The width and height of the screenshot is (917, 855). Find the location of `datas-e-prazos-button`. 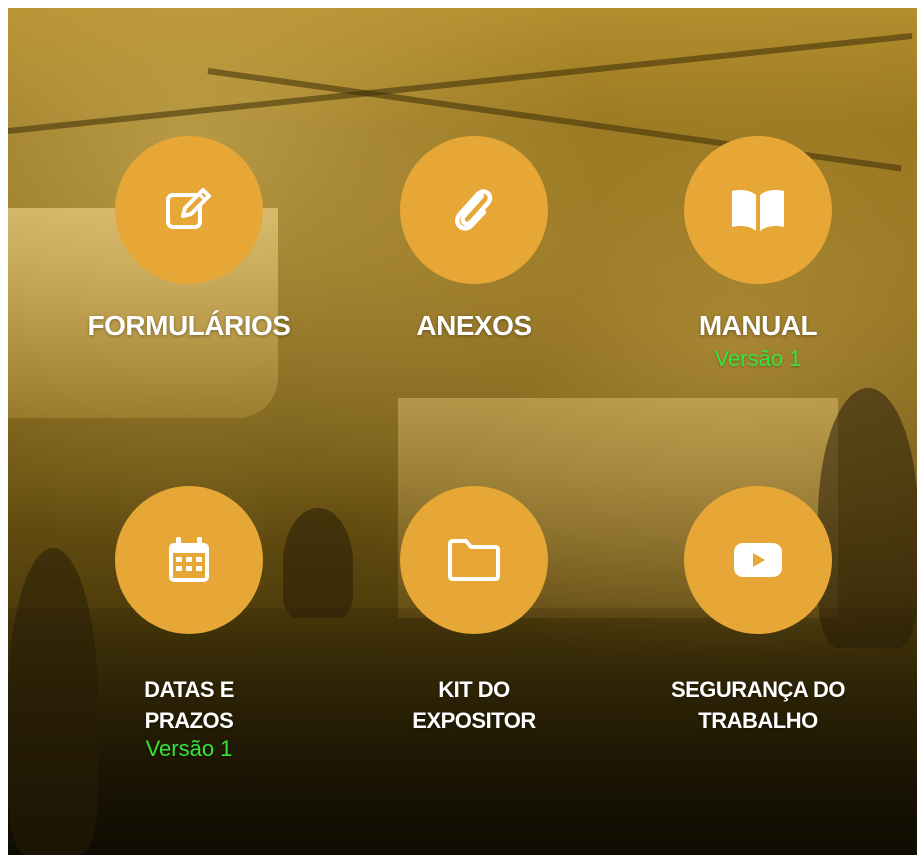

datas-e-prazos-button is located at coordinates (189, 560).